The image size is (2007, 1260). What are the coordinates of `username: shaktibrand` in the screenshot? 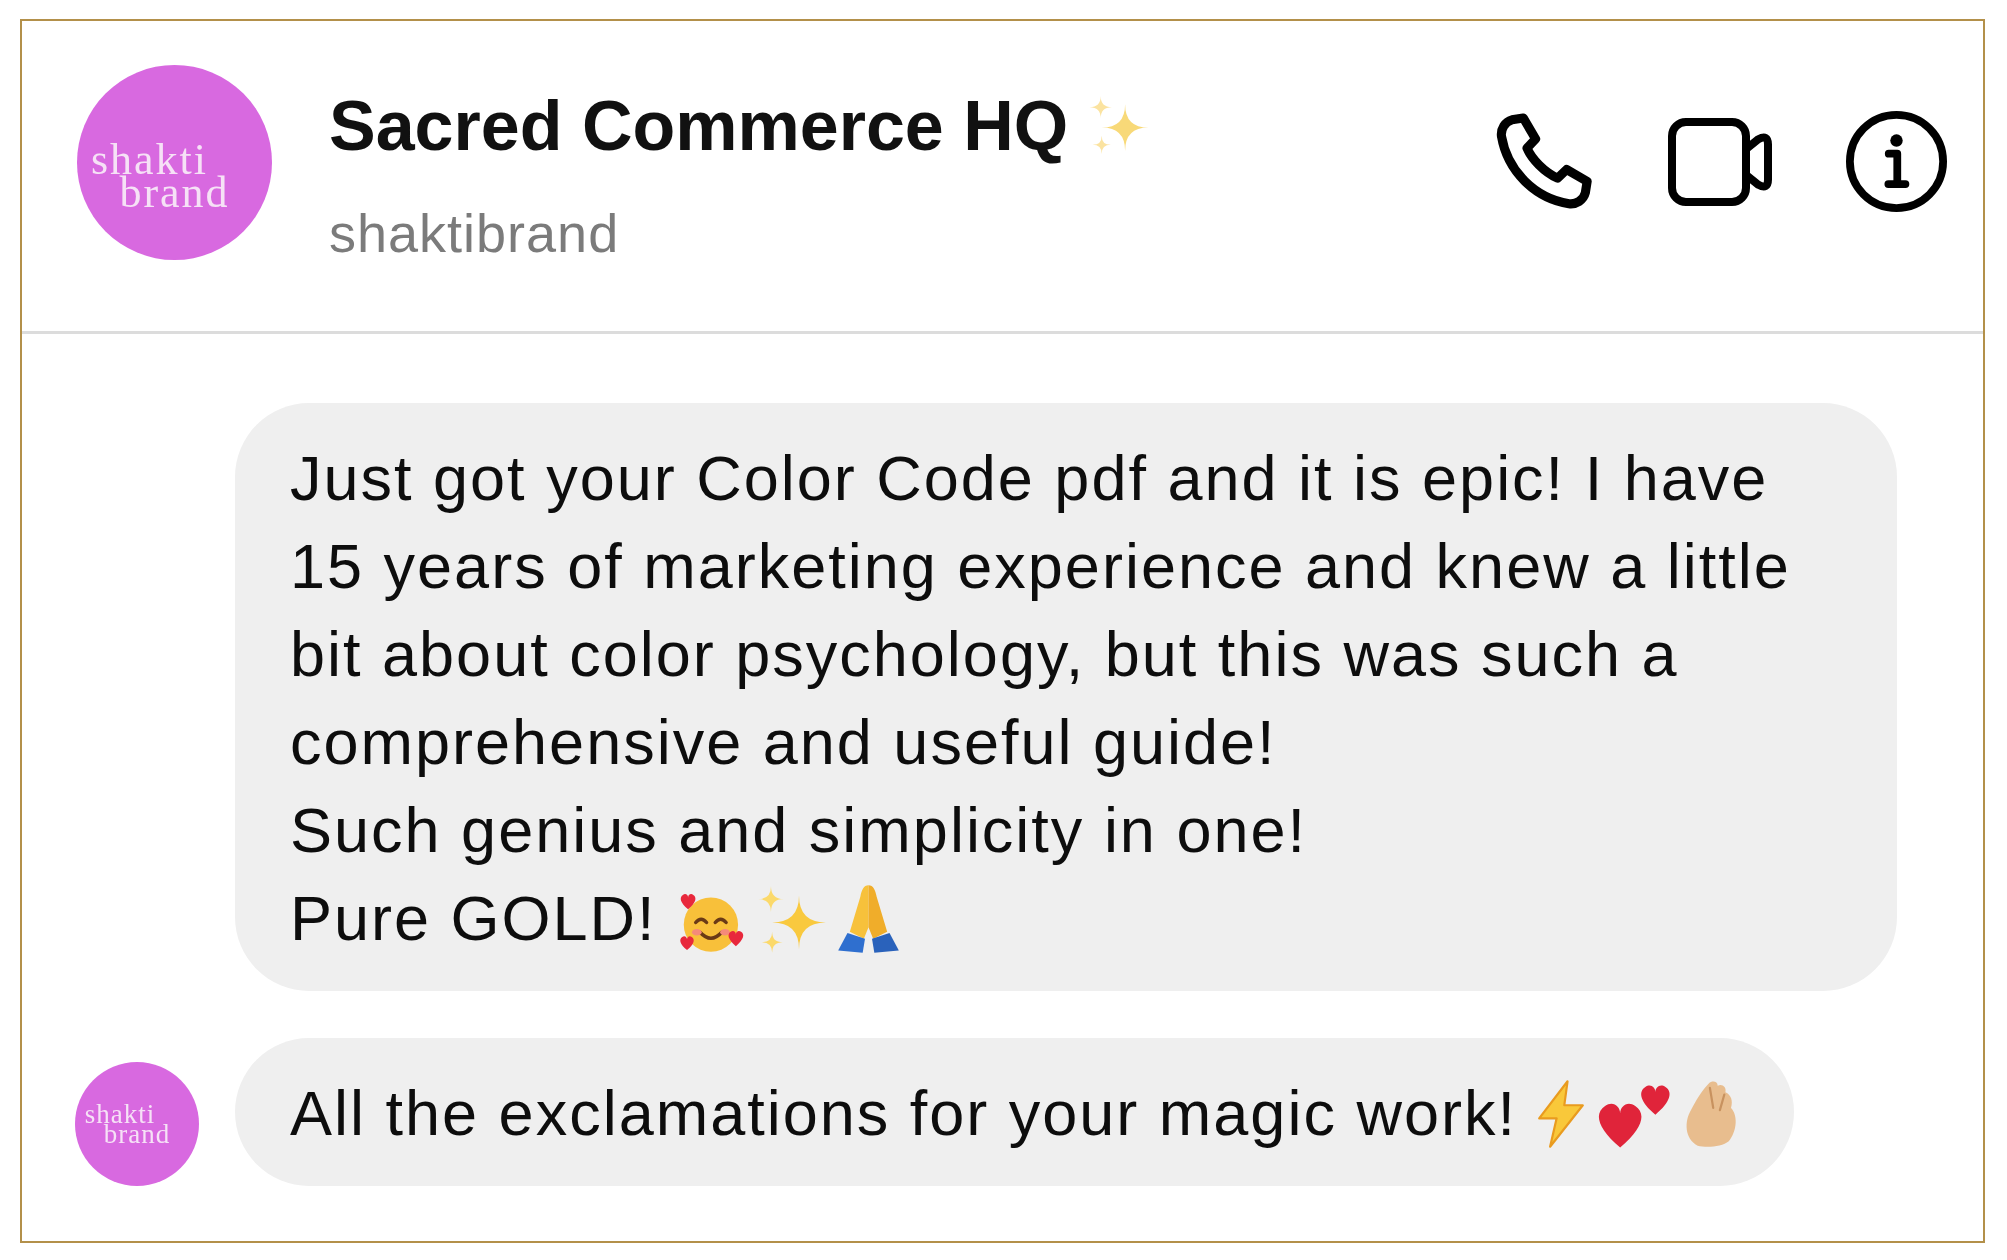 It's located at (474, 233).